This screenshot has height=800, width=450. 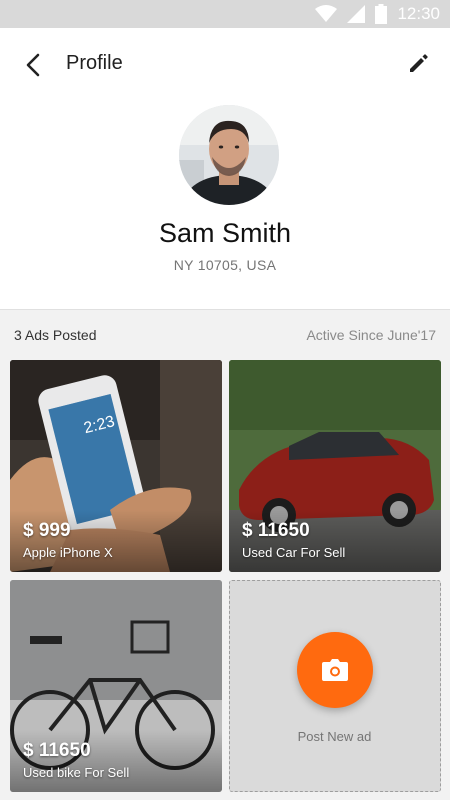 What do you see at coordinates (33, 65) in the screenshot?
I see `back-arrow-icon` at bounding box center [33, 65].